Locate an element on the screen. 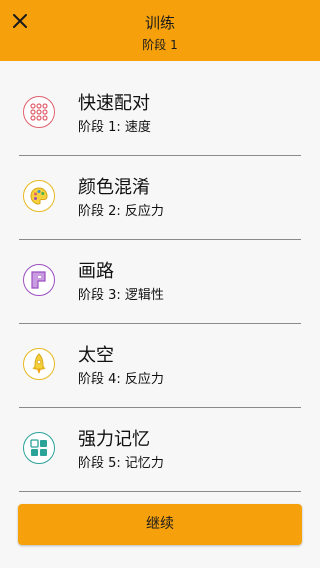 The image size is (320, 568). palette-icon is located at coordinates (39, 196).